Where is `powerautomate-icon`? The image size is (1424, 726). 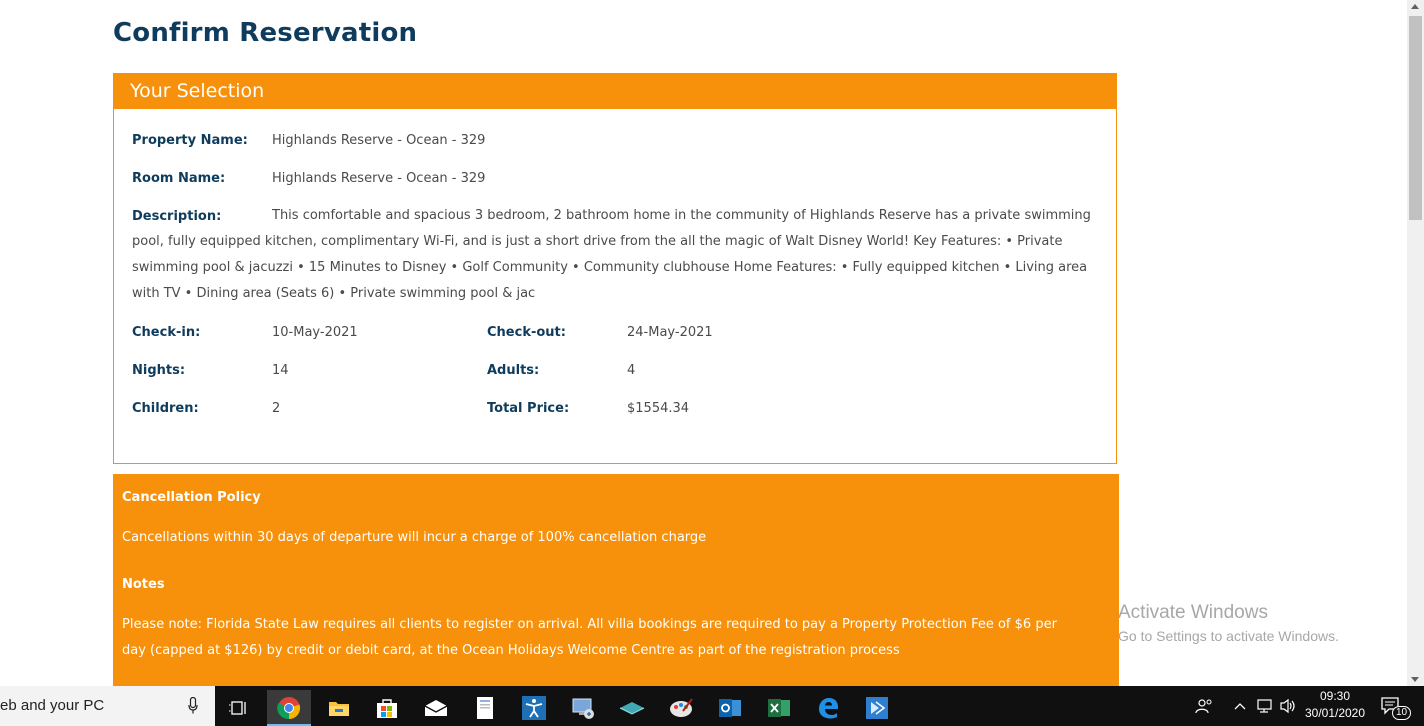 powerautomate-icon is located at coordinates (877, 708).